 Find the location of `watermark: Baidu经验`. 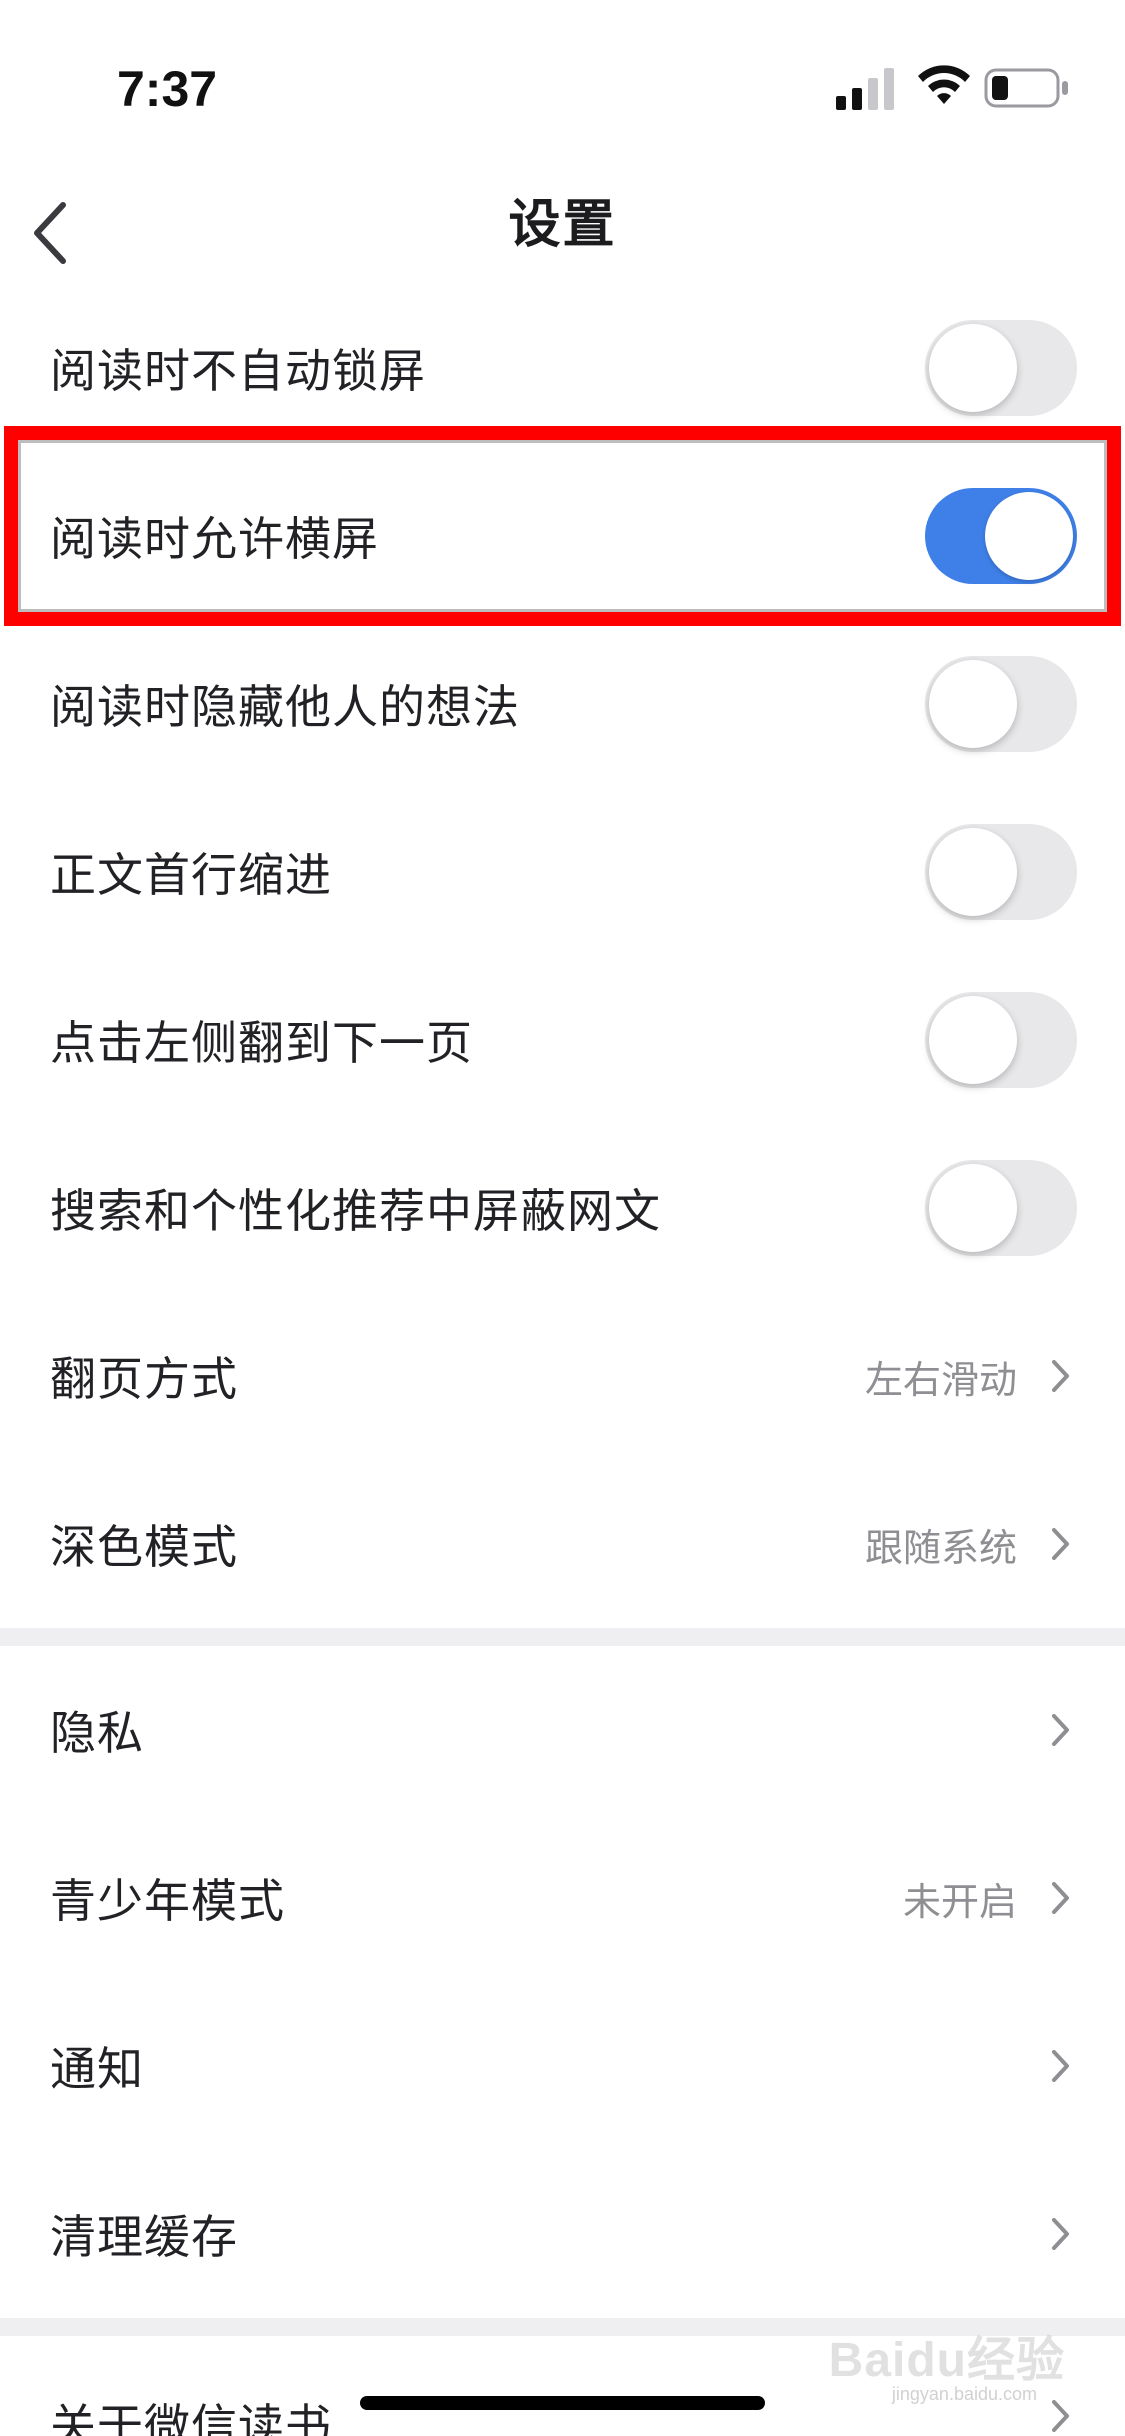

watermark: Baidu经验 is located at coordinates (946, 2360).